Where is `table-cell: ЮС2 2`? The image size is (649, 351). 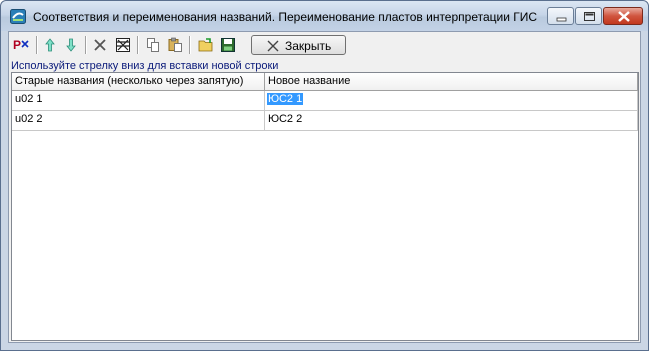
table-cell: ЮС2 2 is located at coordinates (451, 121).